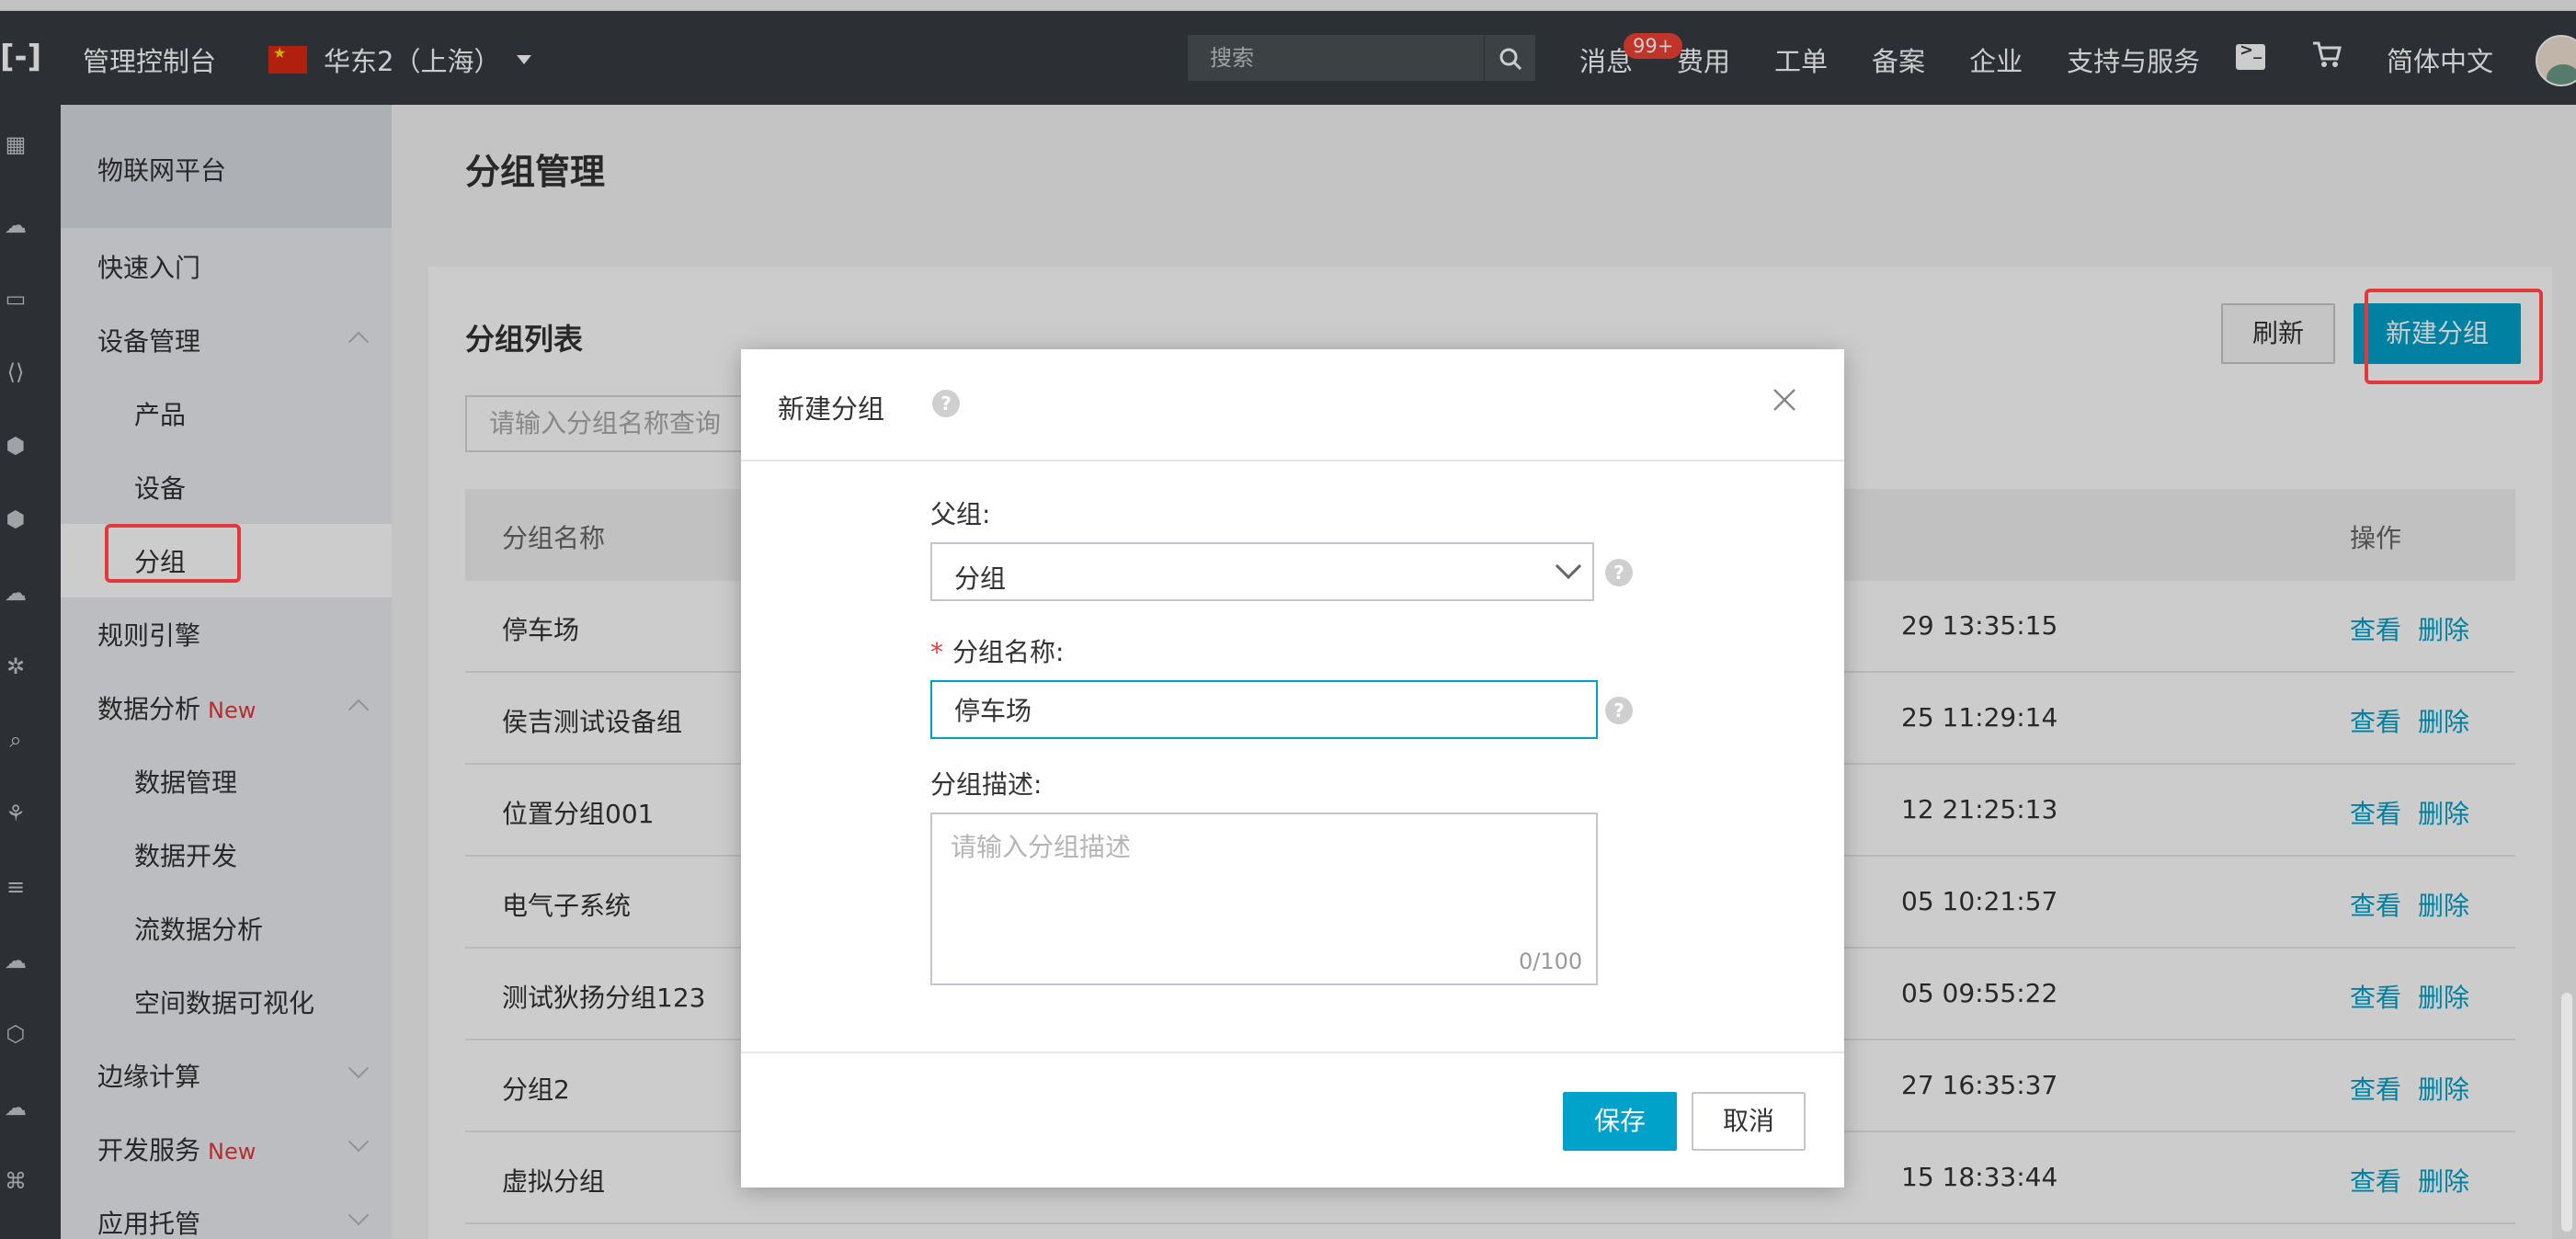  I want to click on page-scrollbar, so click(2566, 1112).